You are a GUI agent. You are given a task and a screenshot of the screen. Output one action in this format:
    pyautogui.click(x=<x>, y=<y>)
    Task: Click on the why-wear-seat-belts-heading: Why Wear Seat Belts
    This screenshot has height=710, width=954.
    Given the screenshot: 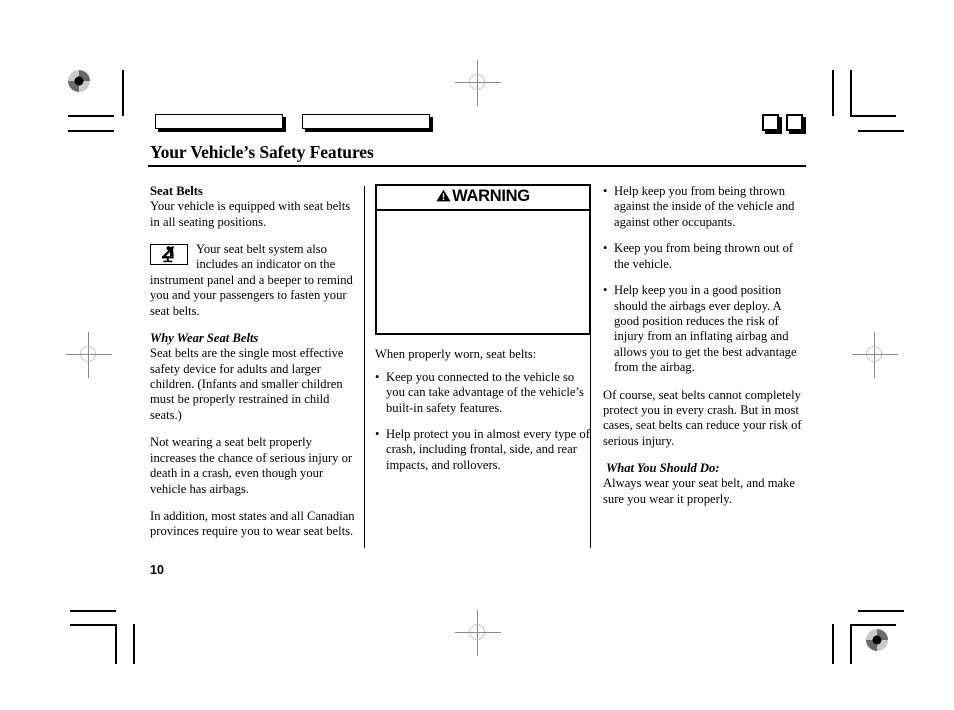 What is the action you would take?
    pyautogui.click(x=204, y=338)
    